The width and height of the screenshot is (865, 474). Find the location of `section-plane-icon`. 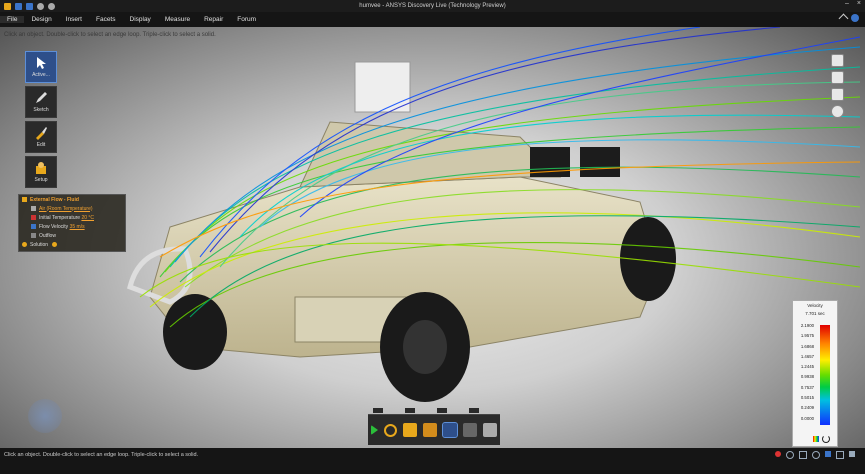

section-plane-icon is located at coordinates (490, 430).